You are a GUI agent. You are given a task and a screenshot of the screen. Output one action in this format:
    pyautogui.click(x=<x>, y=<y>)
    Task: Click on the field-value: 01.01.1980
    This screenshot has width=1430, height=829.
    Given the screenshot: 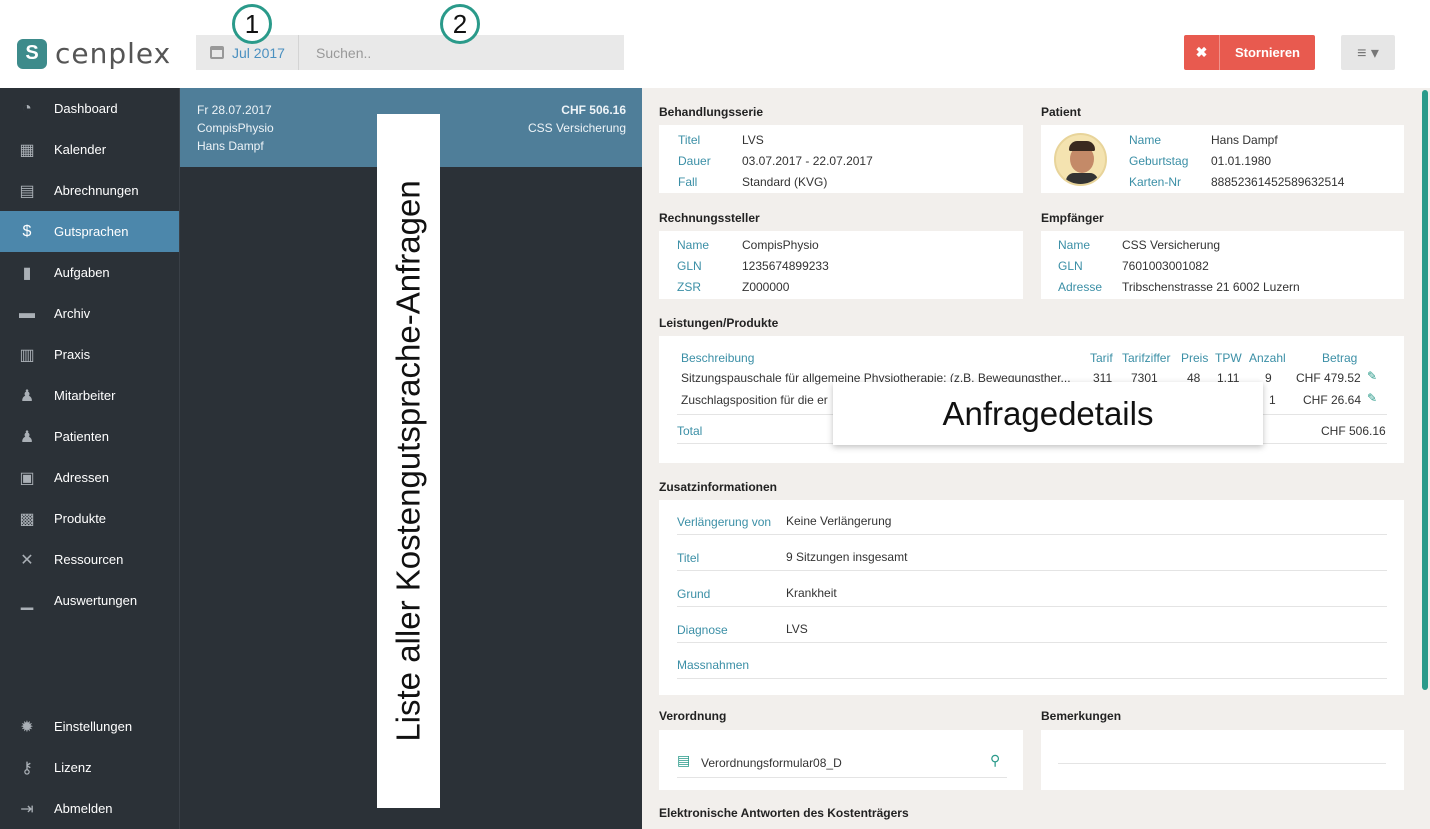 What is the action you would take?
    pyautogui.click(x=1241, y=161)
    